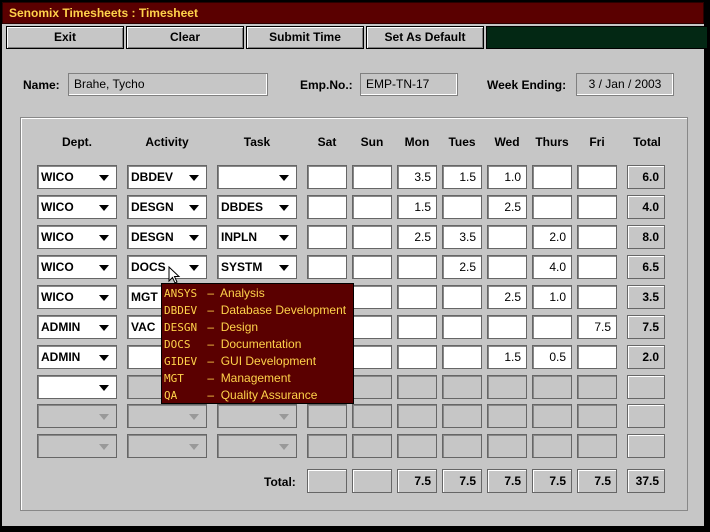 This screenshot has height=532, width=710. I want to click on task-select-value: DBDES, so click(242, 207).